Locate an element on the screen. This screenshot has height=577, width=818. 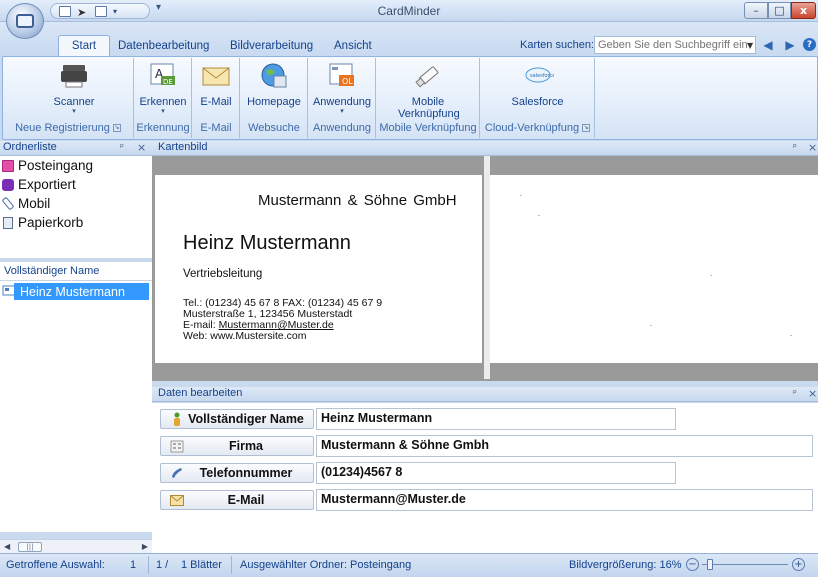
scanner-dropdown-icon: ▾ is located at coordinates (74, 111).